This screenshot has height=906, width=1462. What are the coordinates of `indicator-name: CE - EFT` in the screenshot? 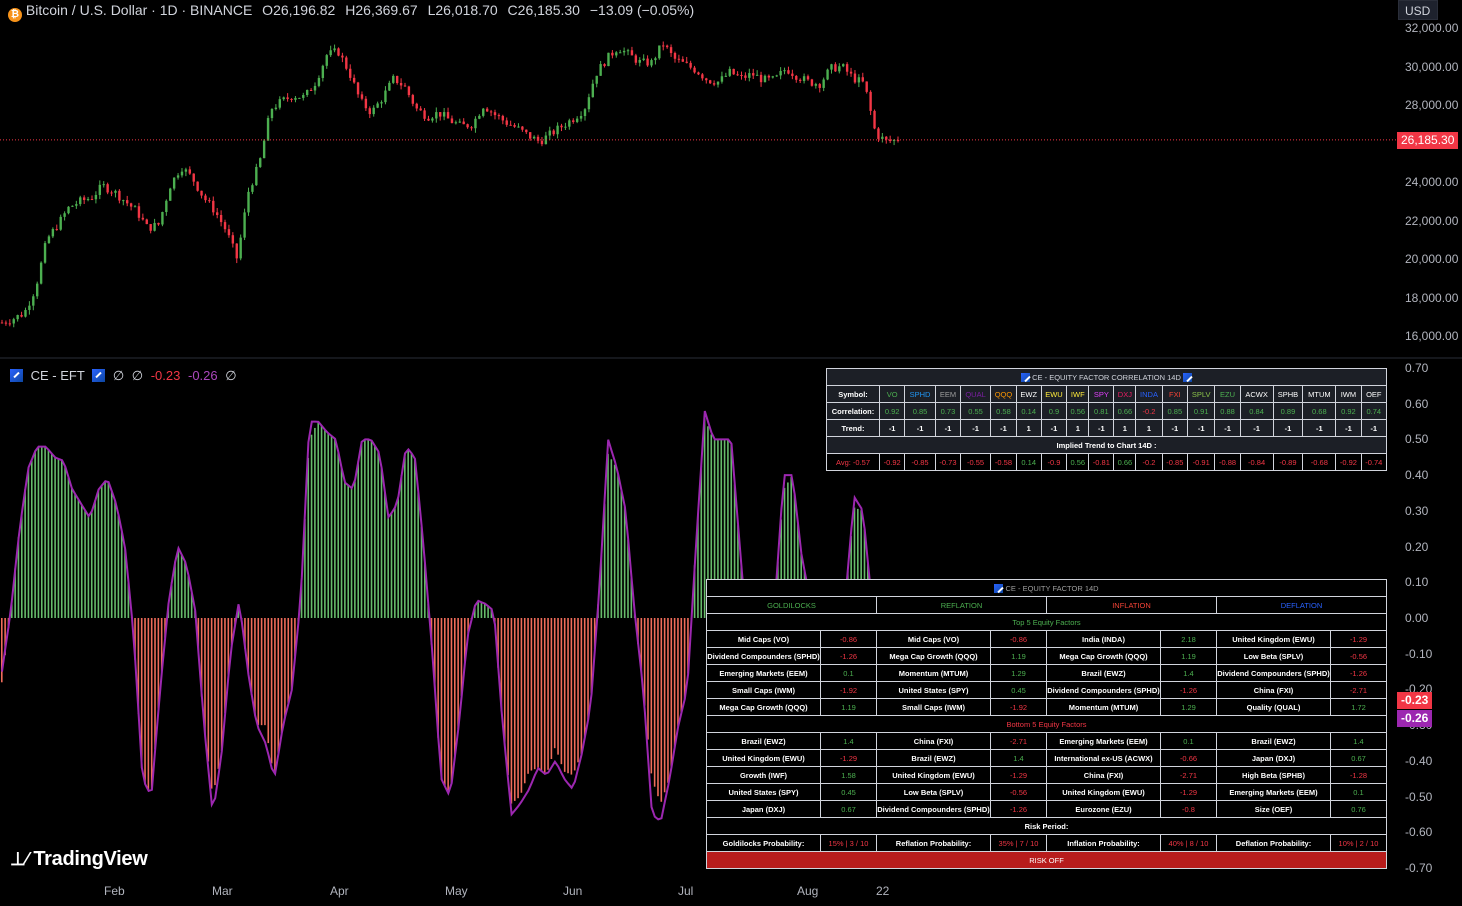 It's located at (58, 375).